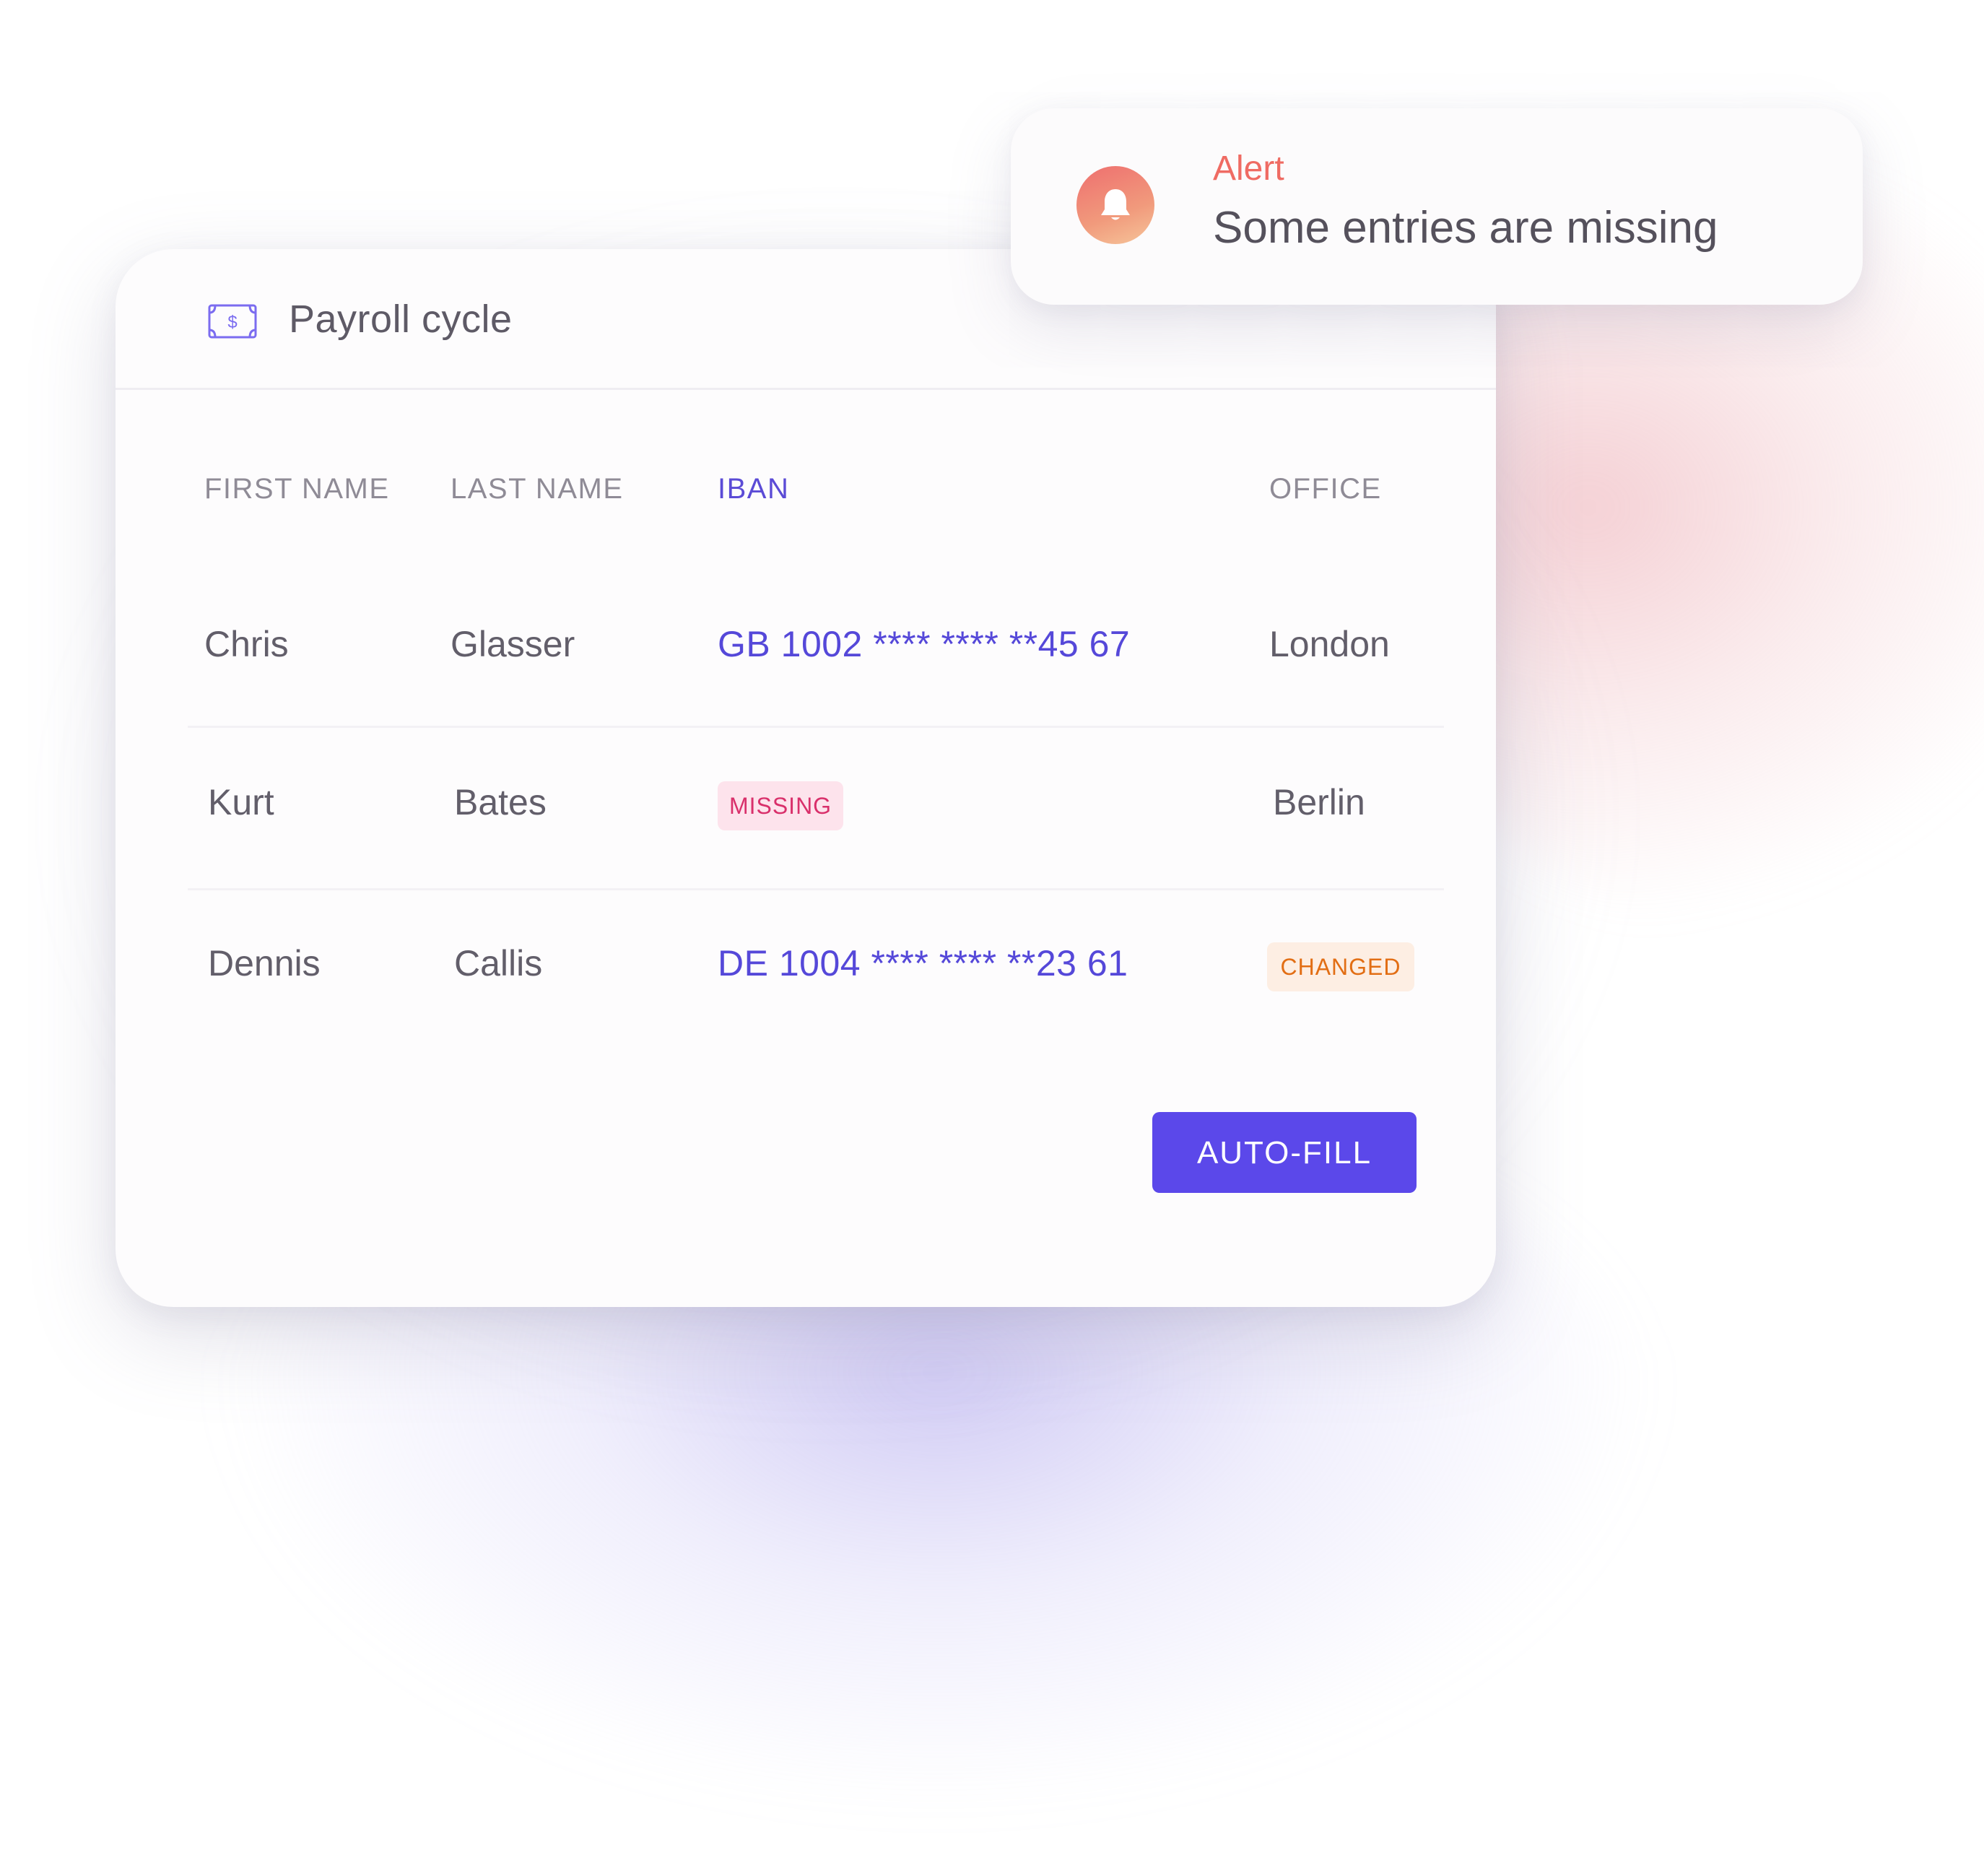 This screenshot has height=1876, width=1984. Describe the element at coordinates (780, 805) in the screenshot. I see `missing-badge: MISSING` at that location.